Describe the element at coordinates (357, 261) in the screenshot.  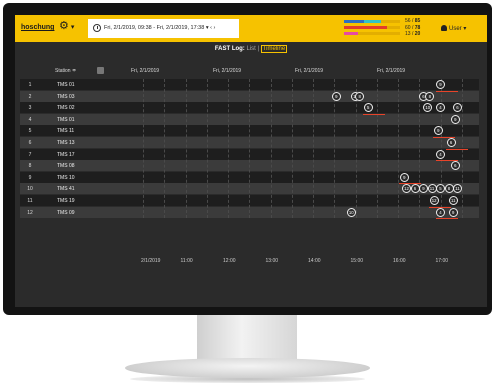
I see `time-axis-label: 15:00` at that location.